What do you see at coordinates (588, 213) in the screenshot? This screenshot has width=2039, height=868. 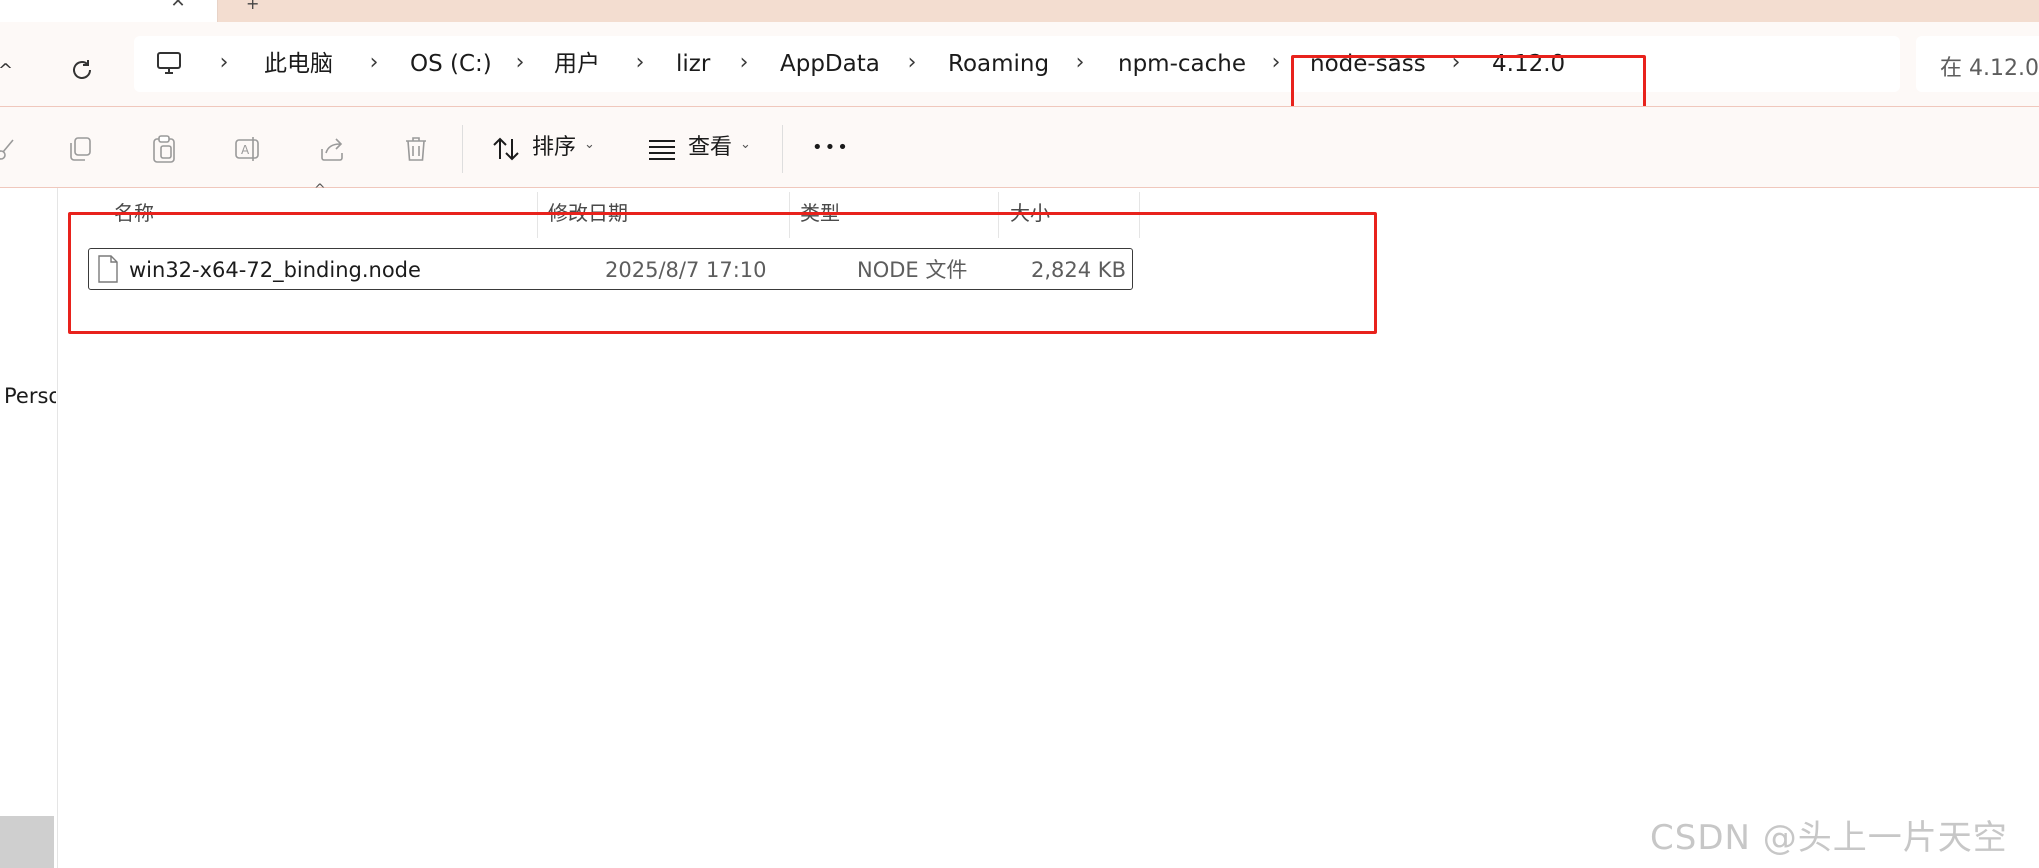 I see `column-header-modified: 修改日期` at bounding box center [588, 213].